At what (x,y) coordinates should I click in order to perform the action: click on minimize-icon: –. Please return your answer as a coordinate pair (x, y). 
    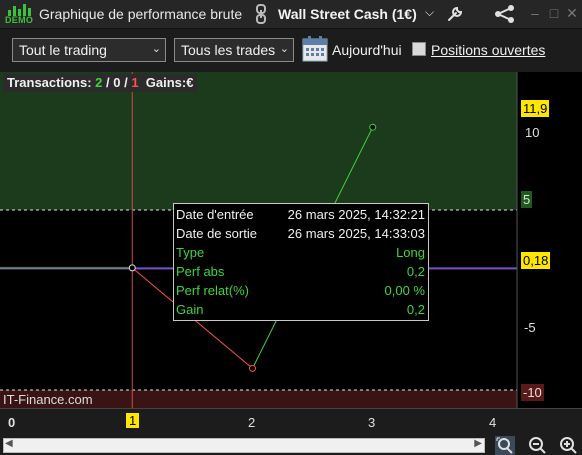
    Looking at the image, I should click on (535, 13).